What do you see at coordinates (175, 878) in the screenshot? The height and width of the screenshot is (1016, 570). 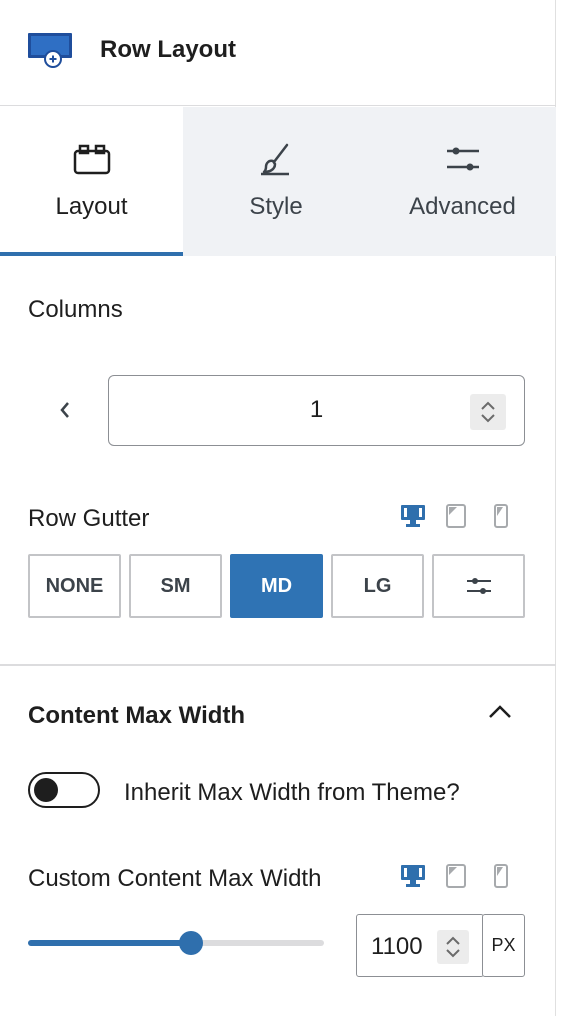 I see `custom-max-width-label: Custom Content Max Width` at bounding box center [175, 878].